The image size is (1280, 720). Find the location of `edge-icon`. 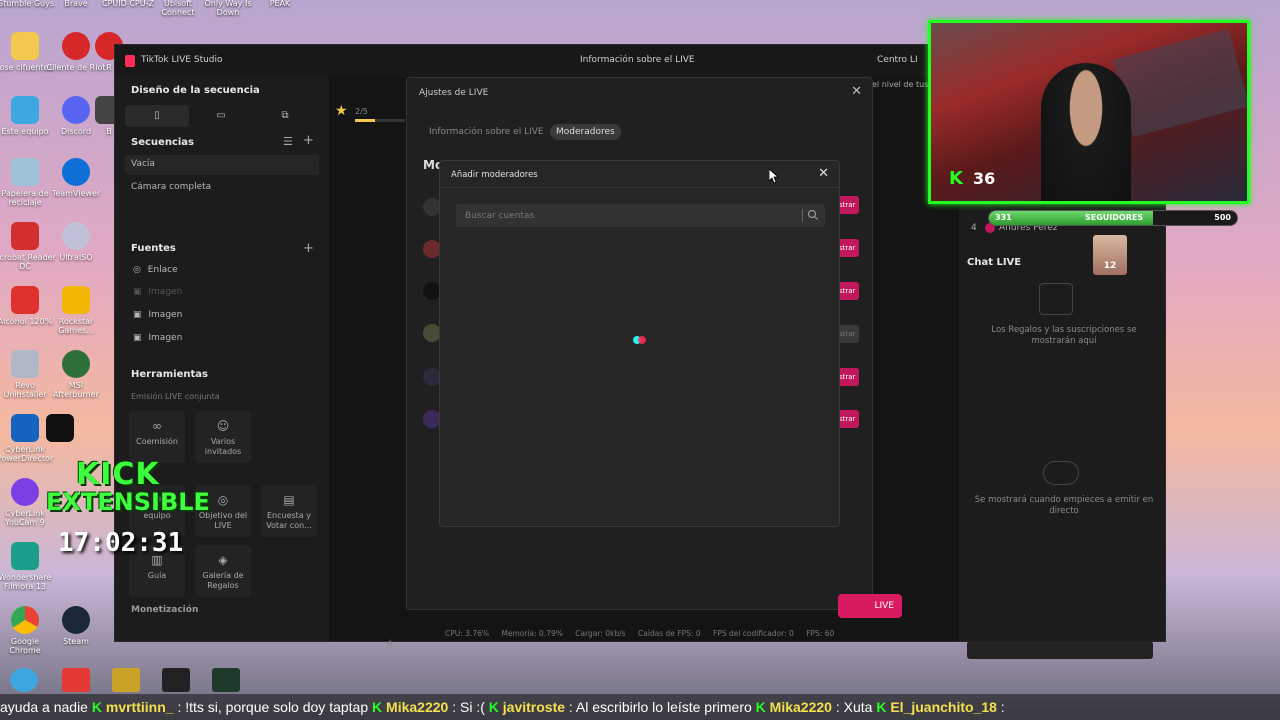

edge-icon is located at coordinates (24, 680).